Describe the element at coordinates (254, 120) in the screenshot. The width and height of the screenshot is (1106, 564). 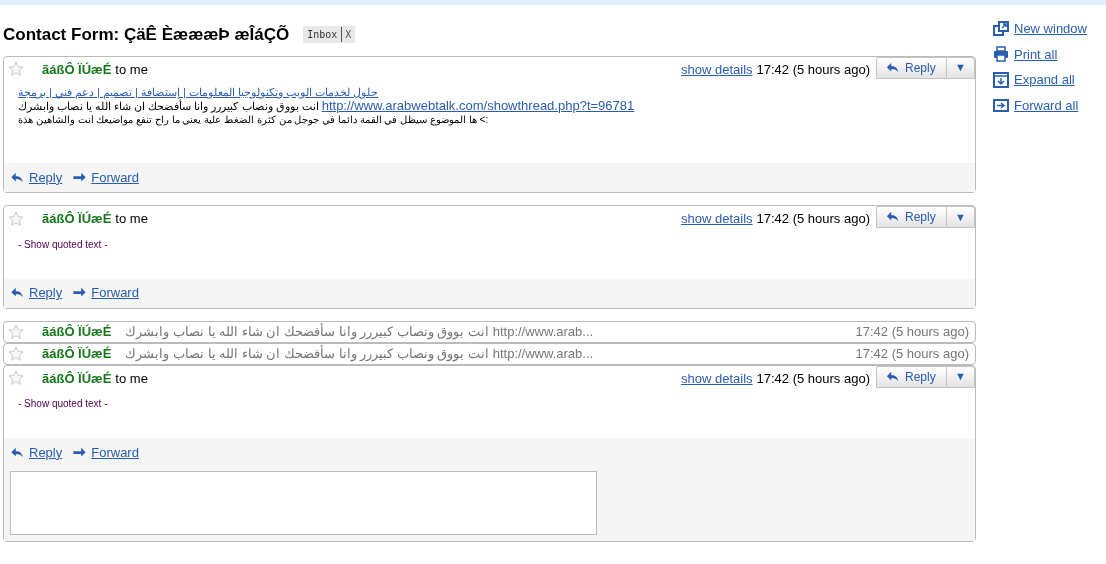
I see `message-text: ها الموضوع سيظل في القمة دائما في جوجل من كثرة الضغط علية يعني ما راح تنفع مواضيعك انت والشاهين هذة <:` at that location.